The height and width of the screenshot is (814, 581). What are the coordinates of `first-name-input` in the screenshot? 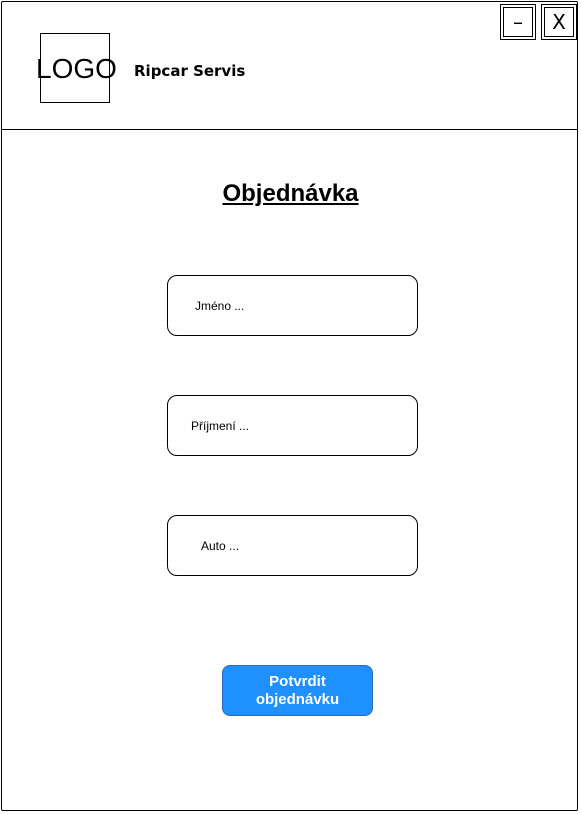 It's located at (292, 305).